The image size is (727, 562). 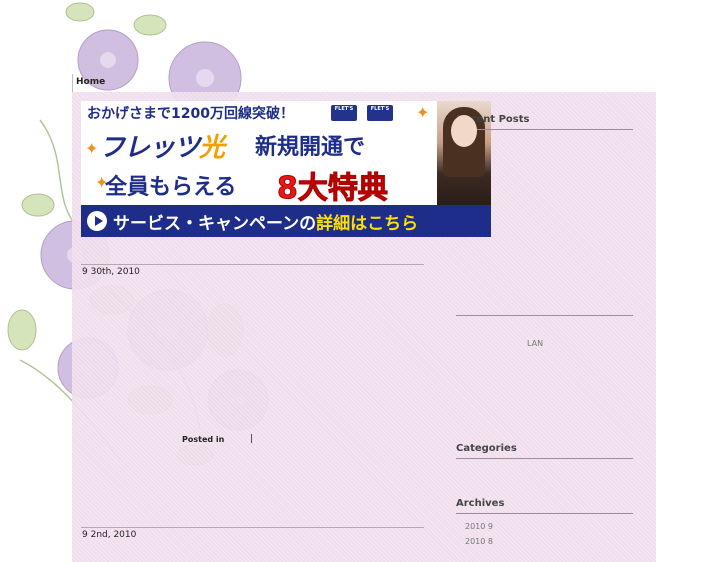 I want to click on nav-home-link: Home, so click(x=90, y=82).